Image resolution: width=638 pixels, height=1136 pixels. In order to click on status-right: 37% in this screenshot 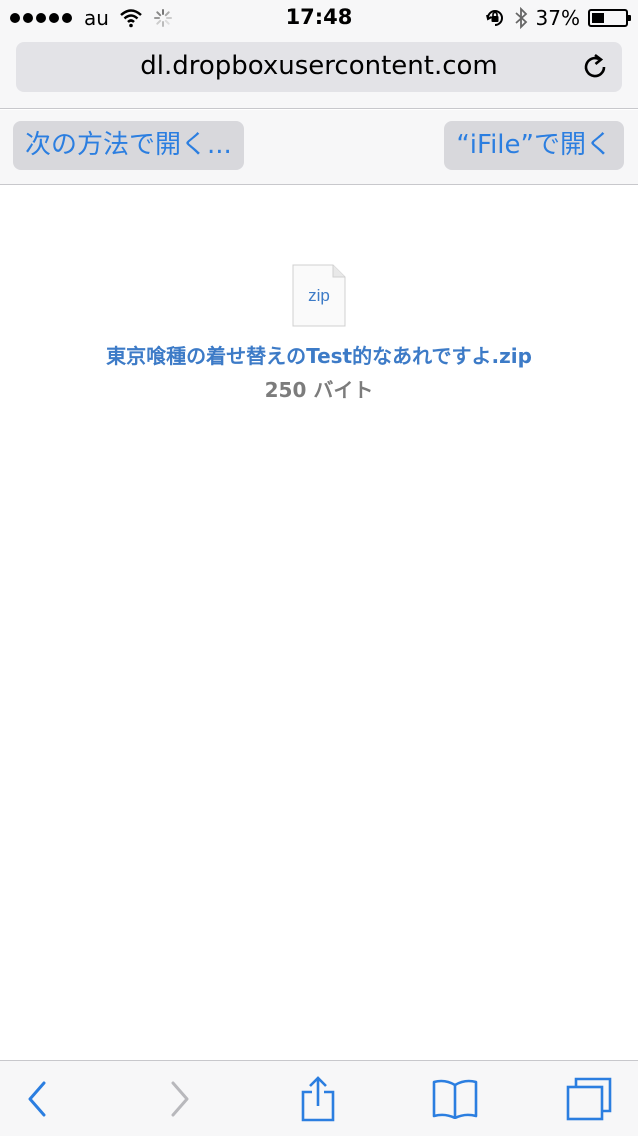, I will do `click(557, 18)`.